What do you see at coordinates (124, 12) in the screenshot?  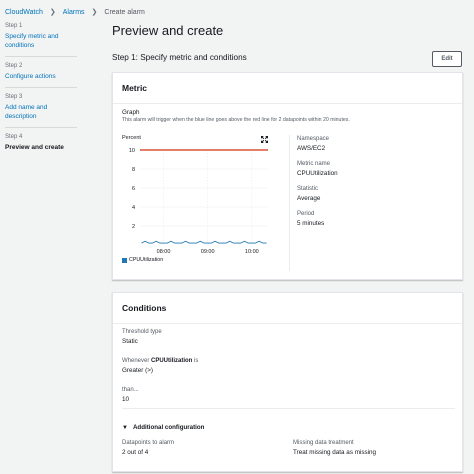 I see `breadcrumb-create-alarm: Create alarm` at bounding box center [124, 12].